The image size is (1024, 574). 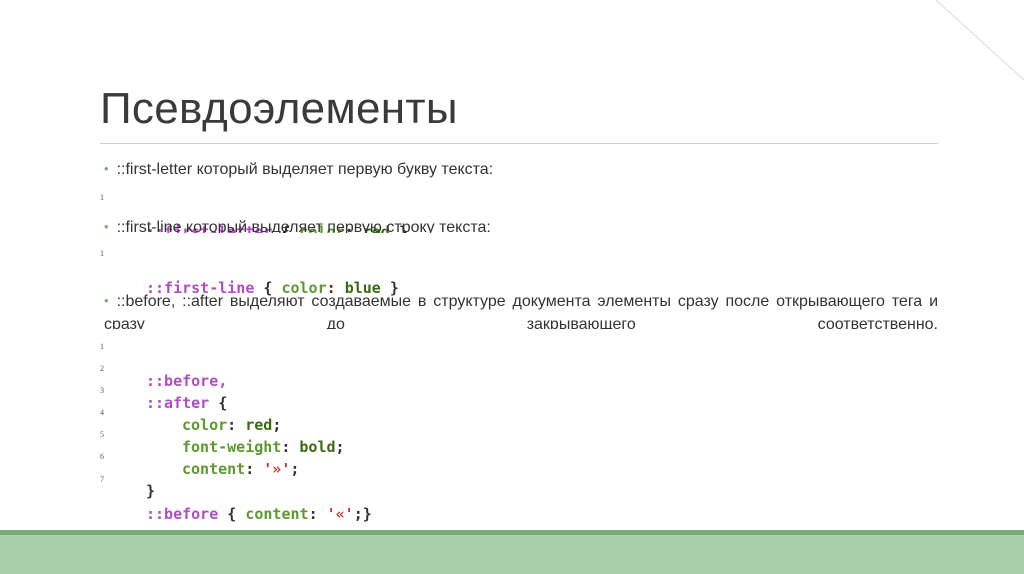 What do you see at coordinates (236, 499) in the screenshot?
I see `code-line: 7 ::before { content: '«';}` at bounding box center [236, 499].